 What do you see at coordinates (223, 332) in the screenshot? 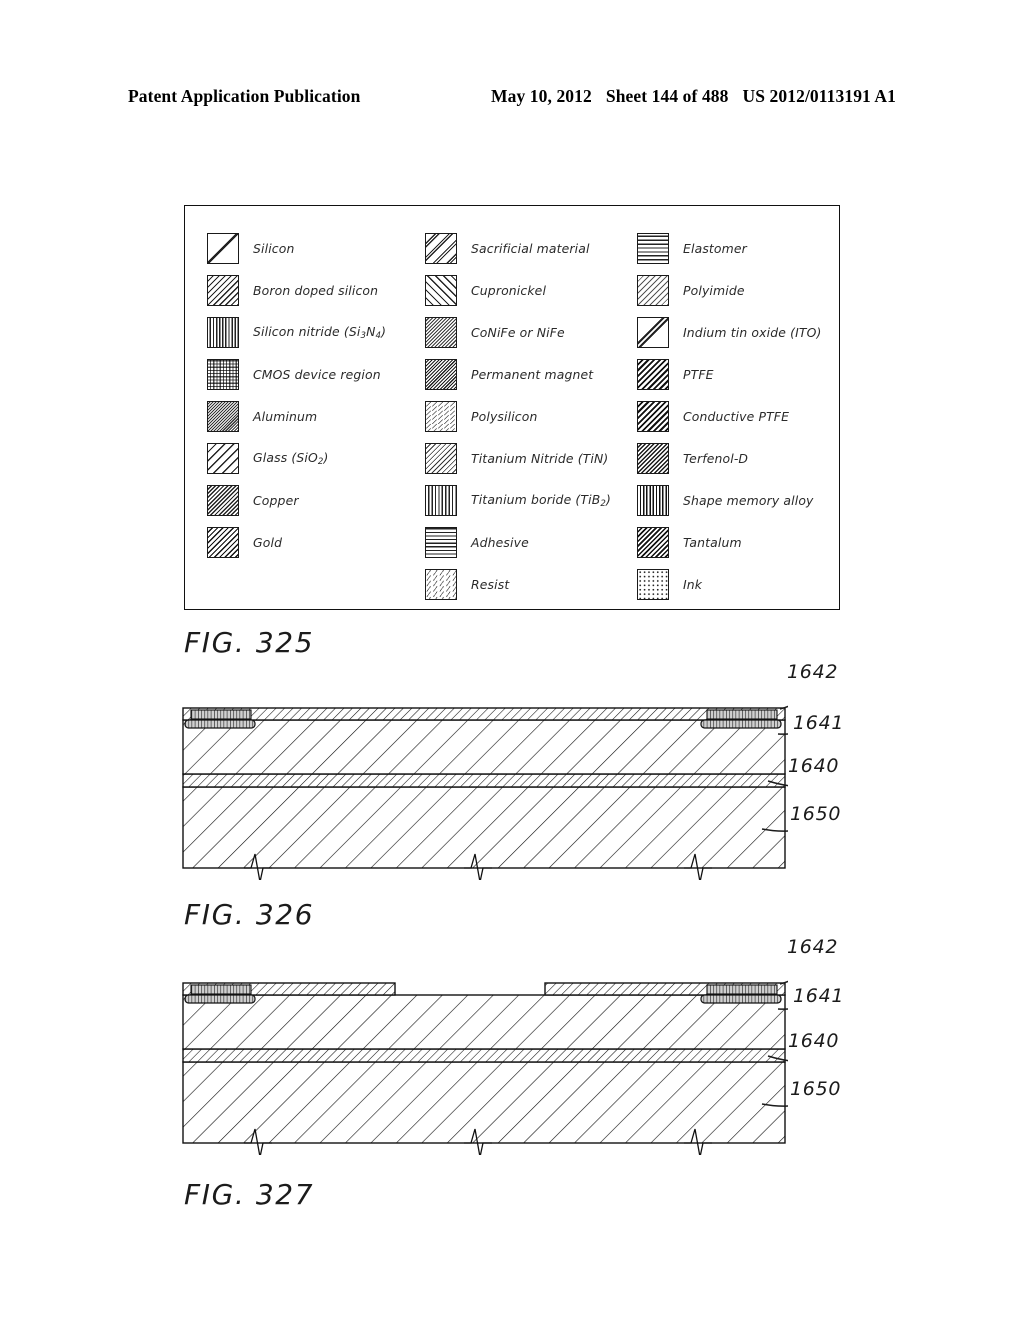
I see `sinitride-swatch-icon` at bounding box center [223, 332].